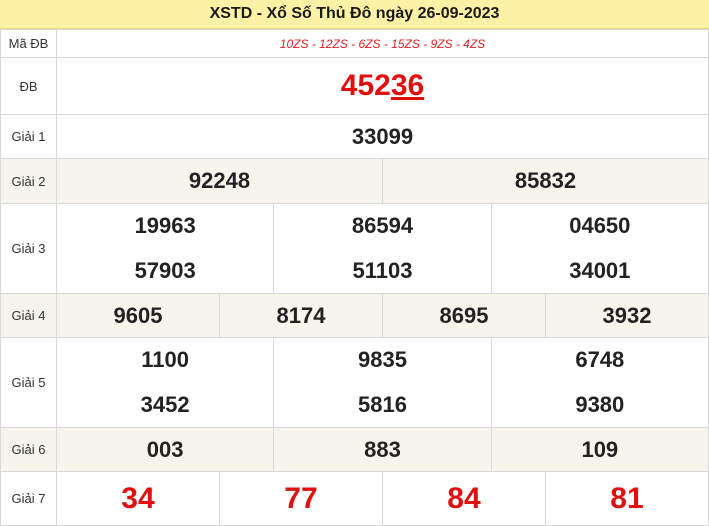  Describe the element at coordinates (165, 248) in the screenshot. I see `giai-3-cell: 19963 57903` at that location.